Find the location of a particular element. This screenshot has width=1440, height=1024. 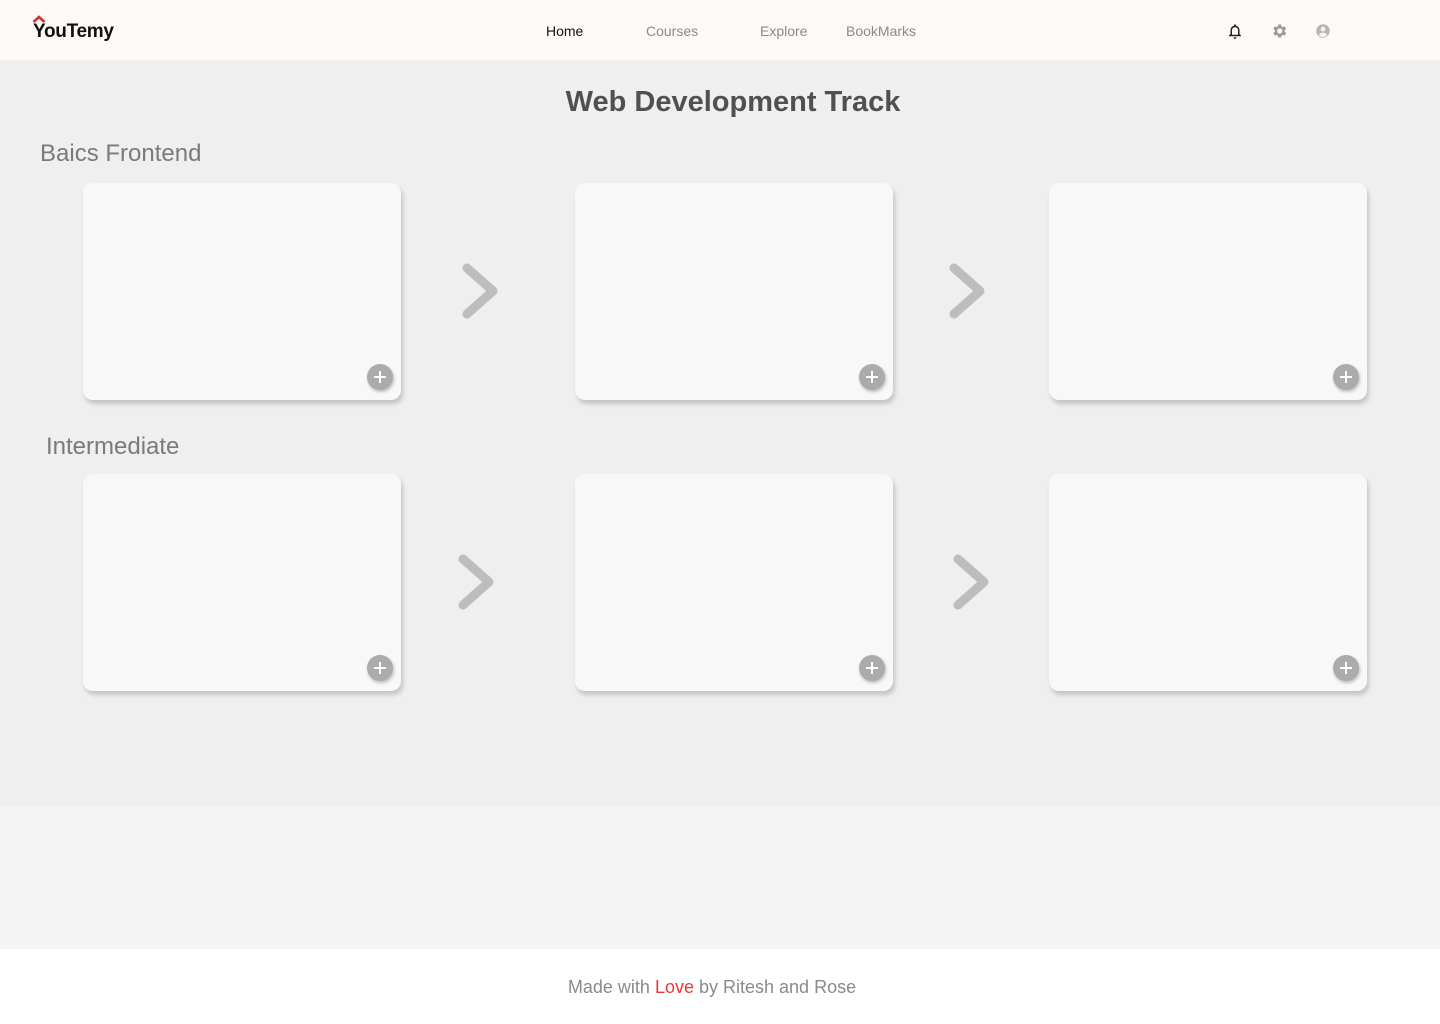

gear-icon is located at coordinates (1279, 31).